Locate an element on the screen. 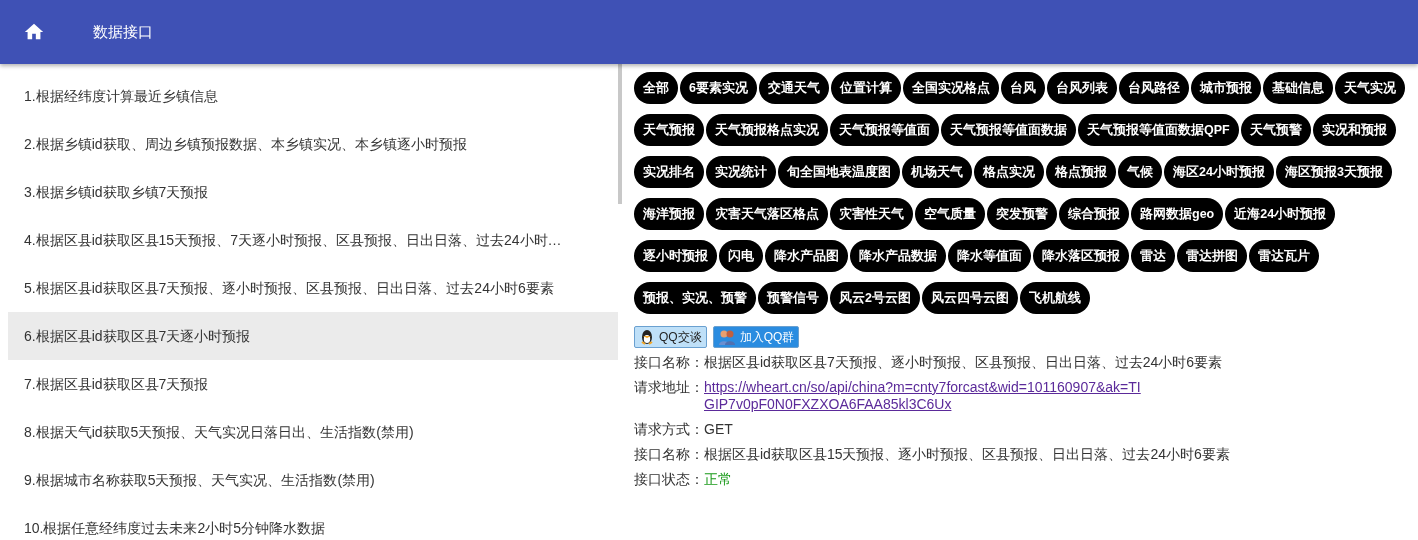 The image size is (1418, 540). detail-label: 请求方式： is located at coordinates (669, 429).